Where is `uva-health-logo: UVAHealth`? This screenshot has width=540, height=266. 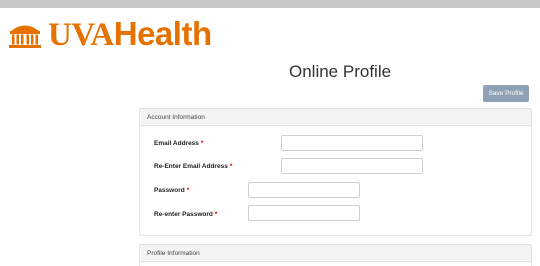 uva-health-logo: UVAHealth is located at coordinates (110, 33).